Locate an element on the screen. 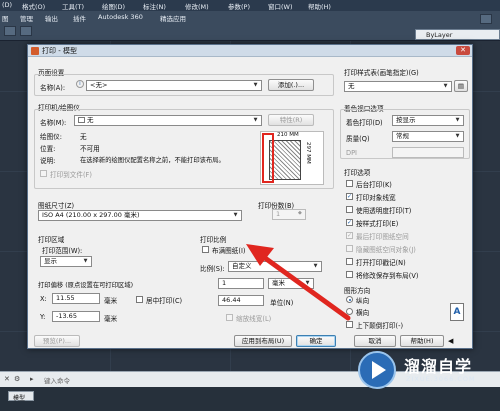  watermark: 溜溜自学 ZIXUE.3066.COM is located at coordinates (426, 370).